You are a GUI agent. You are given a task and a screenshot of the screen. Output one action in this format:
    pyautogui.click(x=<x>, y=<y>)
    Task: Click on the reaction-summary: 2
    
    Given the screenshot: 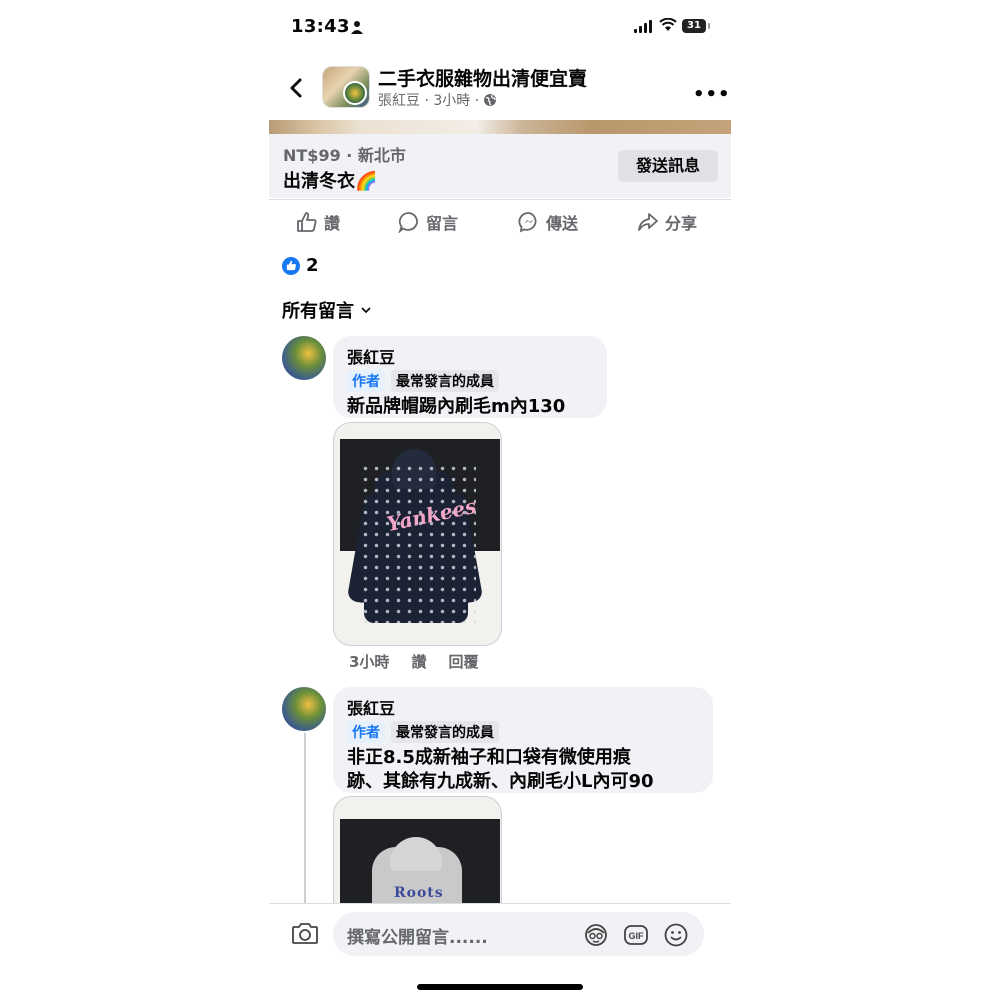 What is the action you would take?
    pyautogui.click(x=300, y=265)
    